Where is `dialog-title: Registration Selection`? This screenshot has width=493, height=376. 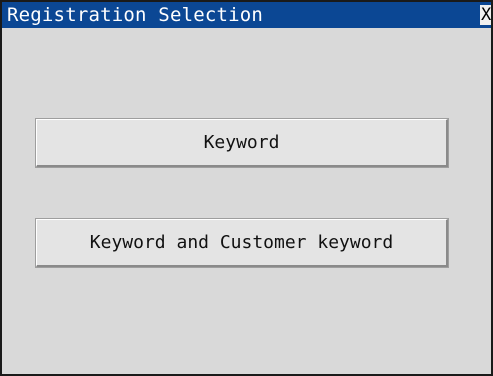
dialog-title: Registration Selection is located at coordinates (135, 15).